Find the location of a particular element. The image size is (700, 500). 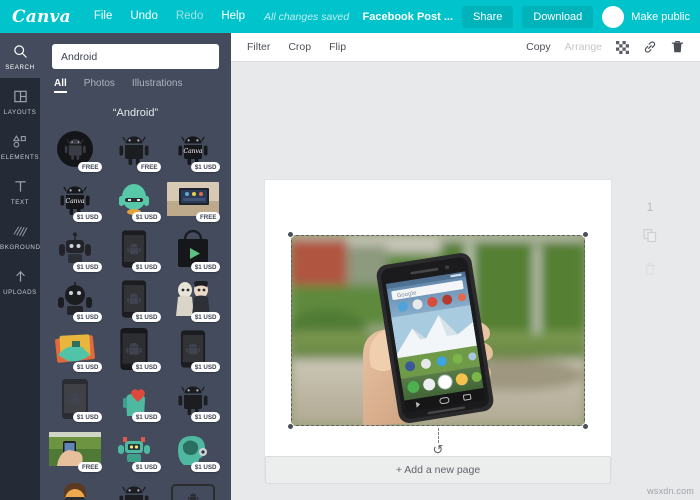

sidebar-item-text: TEXT is located at coordinates (20, 190).